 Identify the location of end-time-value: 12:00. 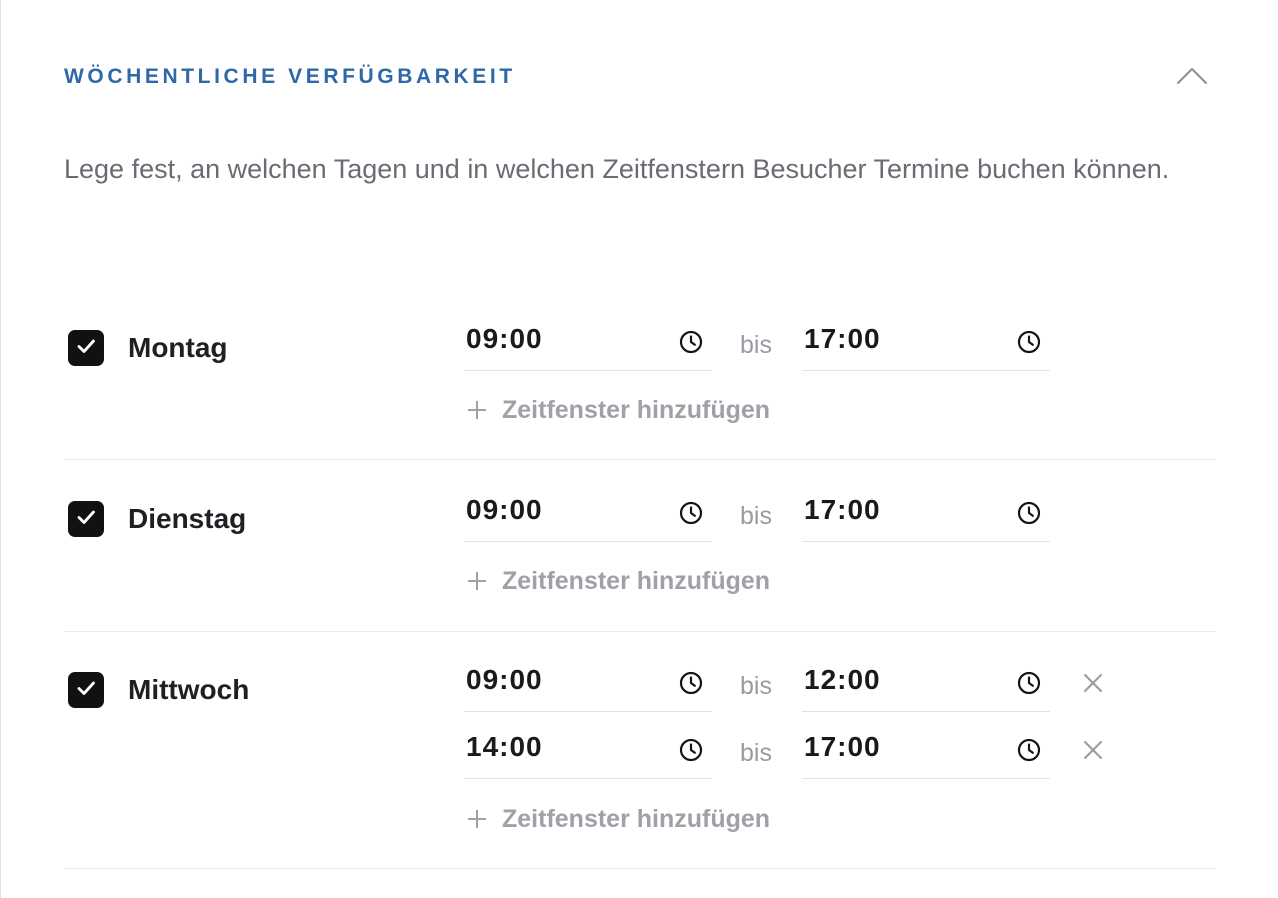
(842, 679).